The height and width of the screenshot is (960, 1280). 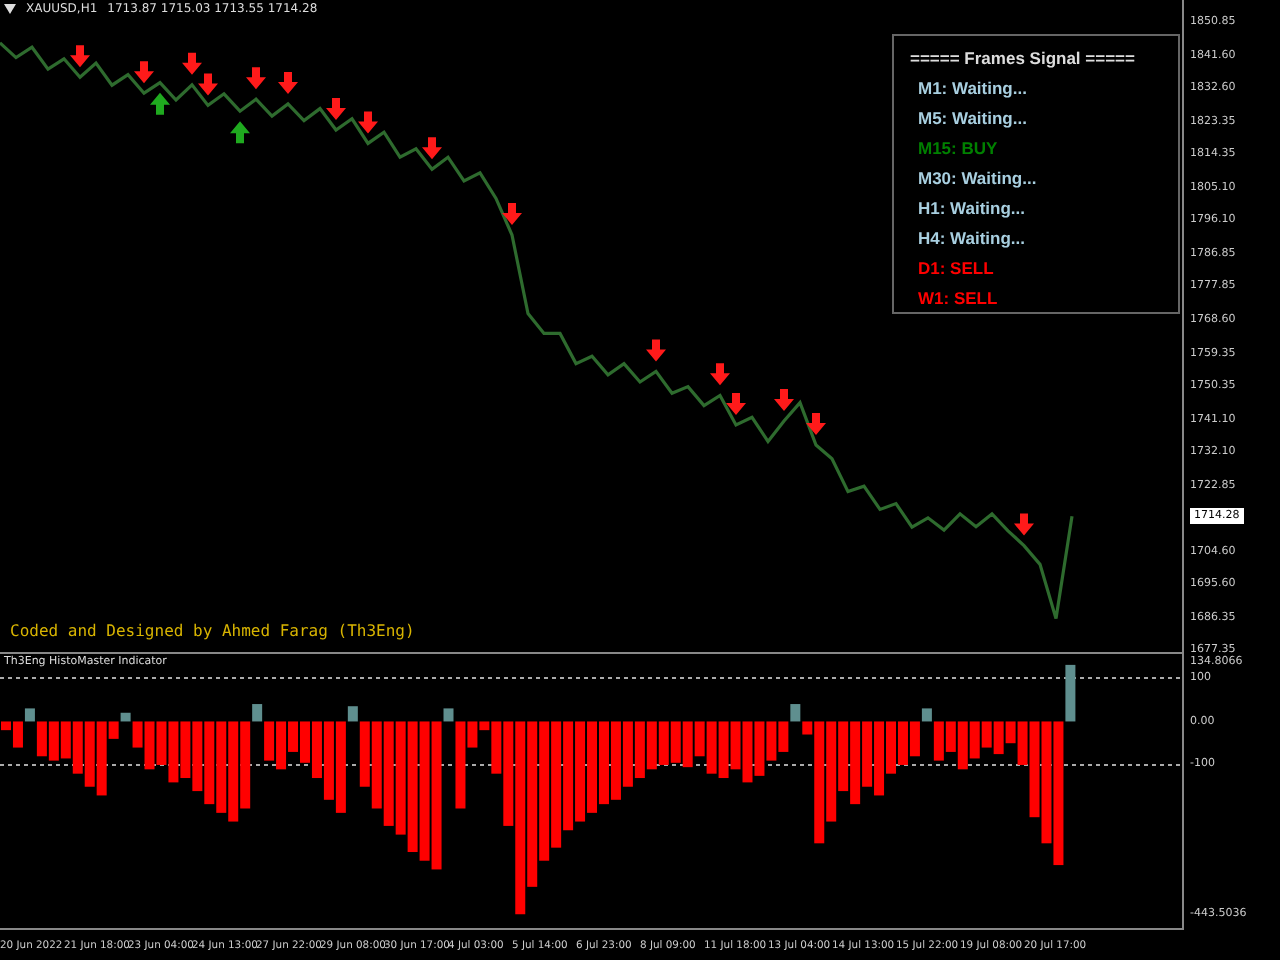 What do you see at coordinates (1022, 59) in the screenshot?
I see `panel-title: ===== Frames Signal =====` at bounding box center [1022, 59].